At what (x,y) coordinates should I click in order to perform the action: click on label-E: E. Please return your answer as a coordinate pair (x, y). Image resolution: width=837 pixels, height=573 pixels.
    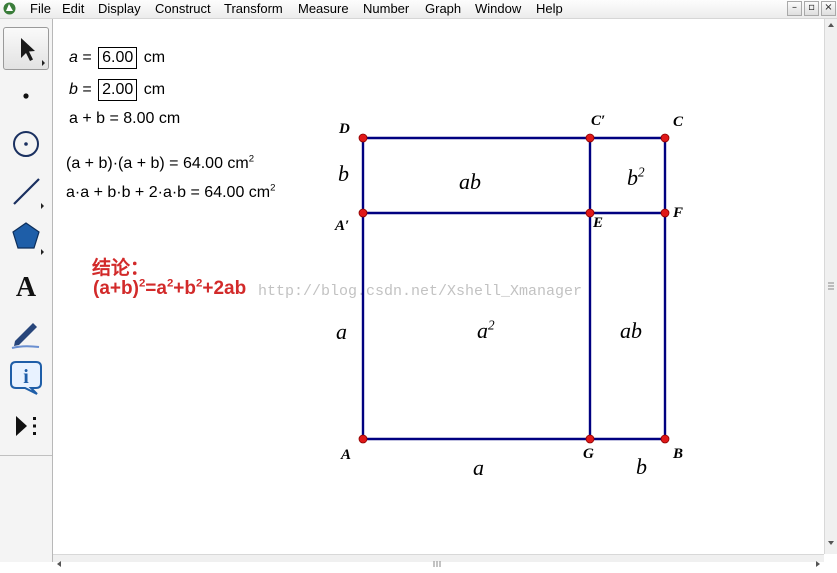
    Looking at the image, I should click on (598, 223).